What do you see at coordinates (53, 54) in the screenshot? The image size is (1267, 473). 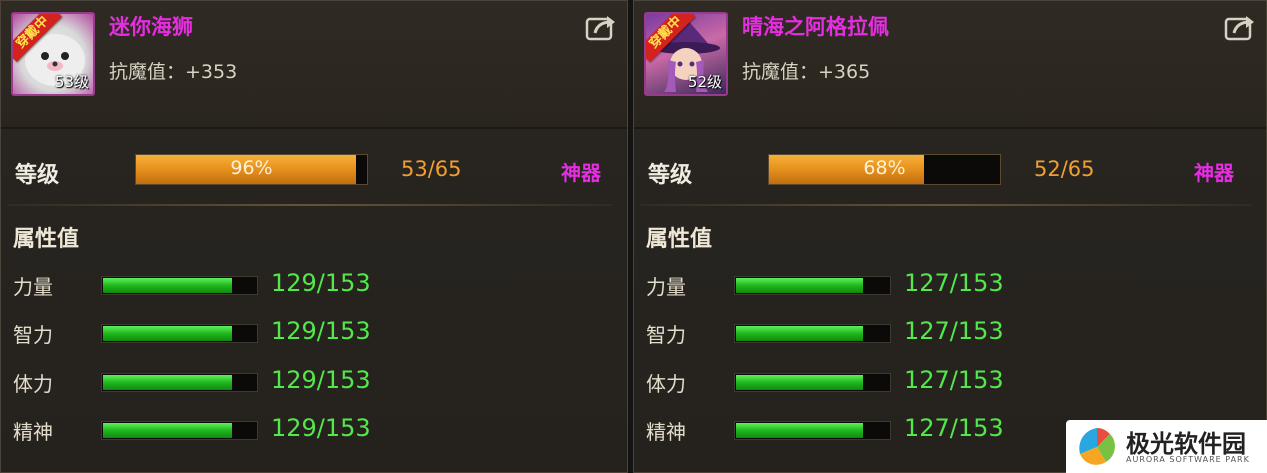 I see `item-avatar: 穿戴中 53级` at bounding box center [53, 54].